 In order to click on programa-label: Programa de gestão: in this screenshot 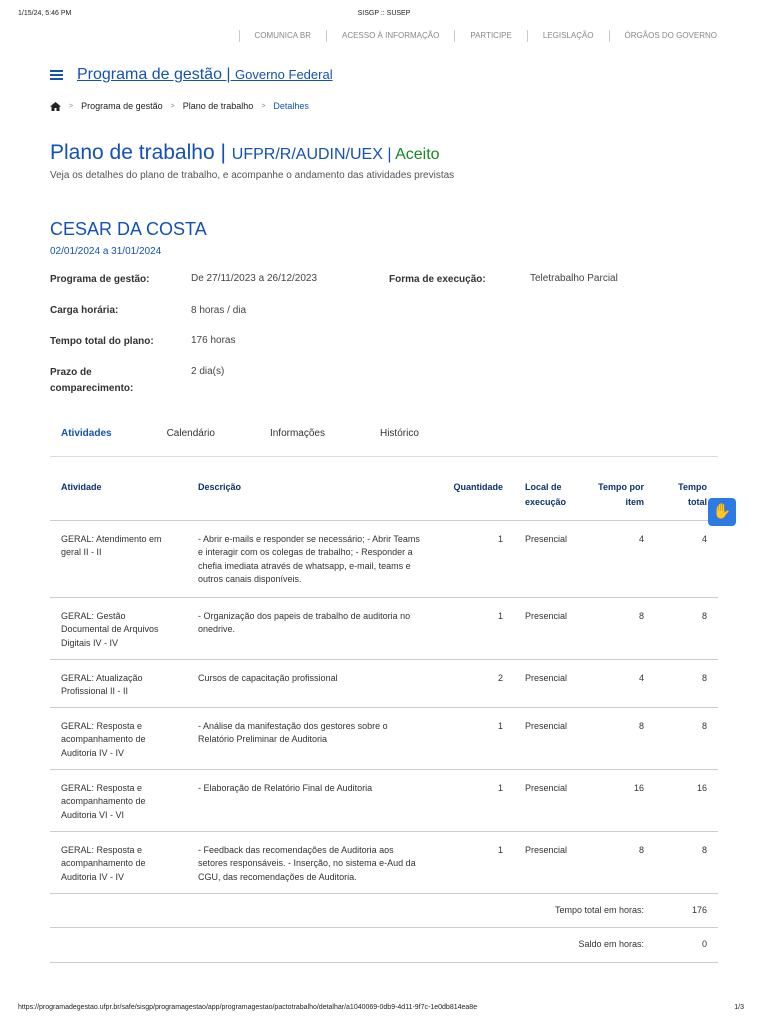, I will do `click(100, 279)`.